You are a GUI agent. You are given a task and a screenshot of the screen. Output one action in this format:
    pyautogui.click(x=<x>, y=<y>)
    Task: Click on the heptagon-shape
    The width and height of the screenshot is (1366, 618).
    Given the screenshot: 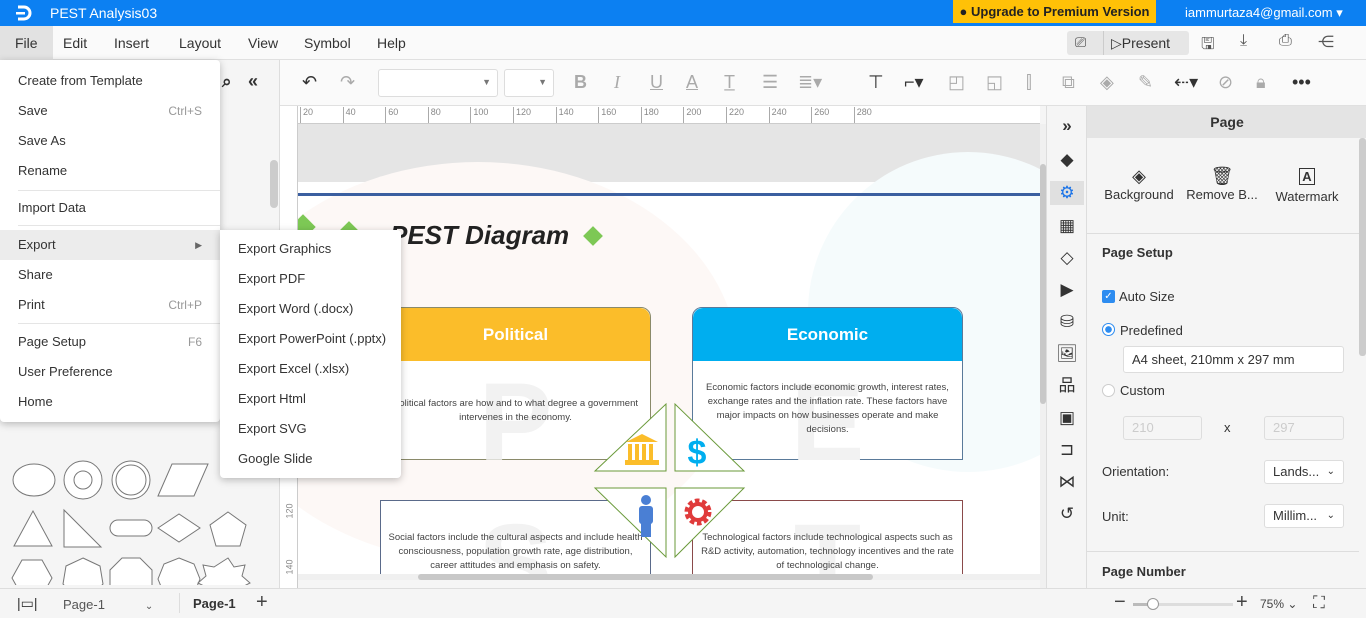 What is the action you would take?
    pyautogui.click(x=83, y=571)
    